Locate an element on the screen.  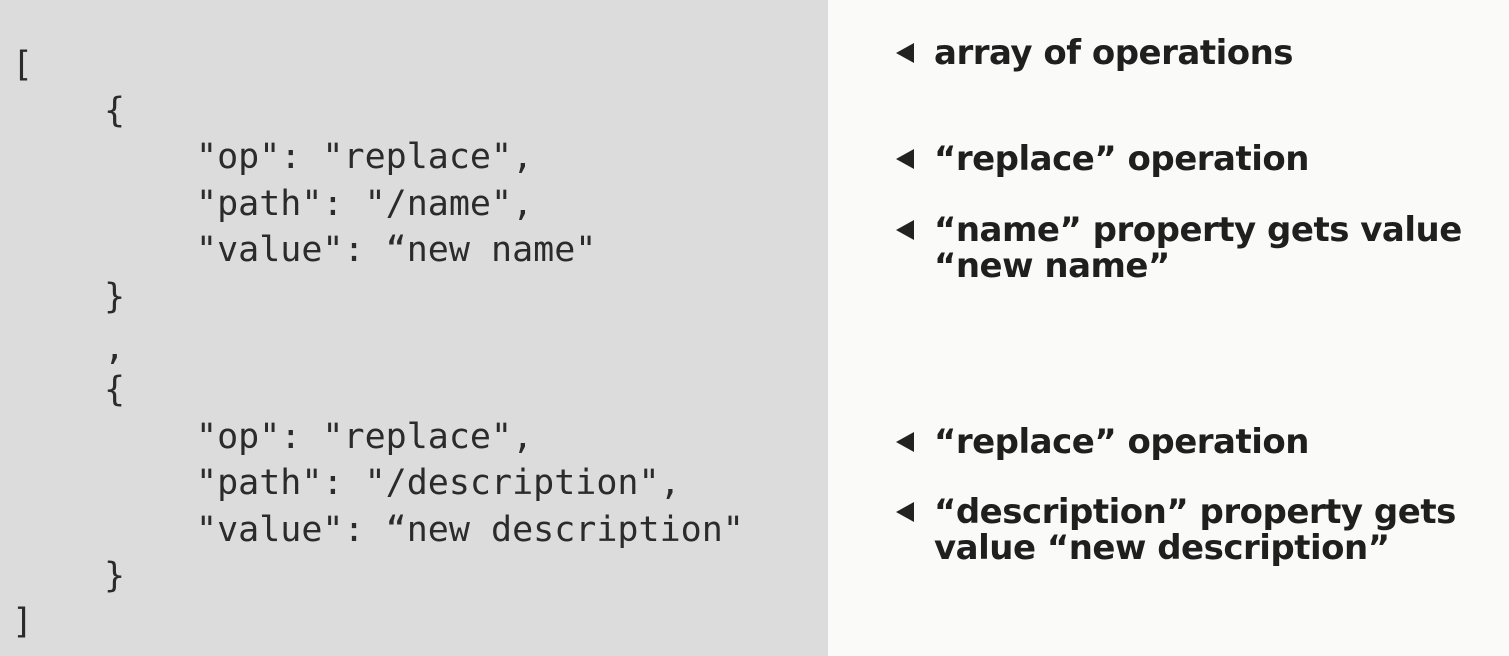
code-line-open-brace-2: { is located at coordinates (115, 390).